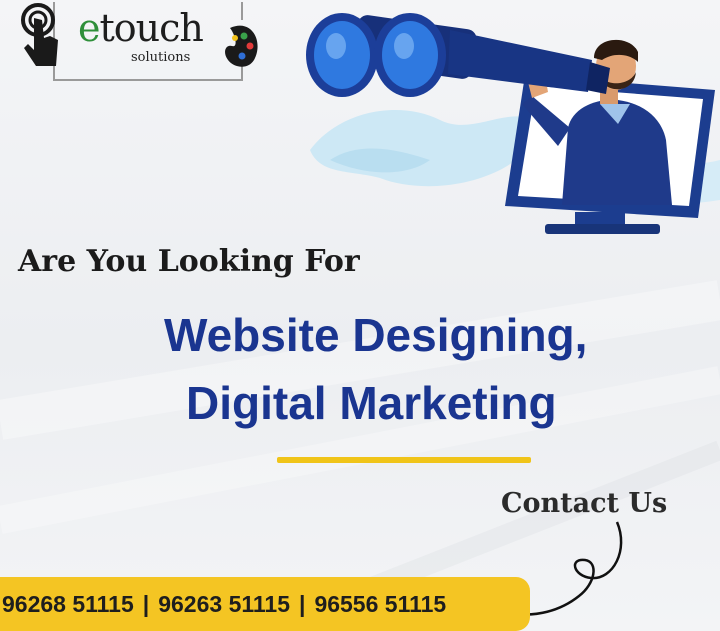 The width and height of the screenshot is (720, 631). I want to click on phone-number-2: 96263 51115, so click(224, 604).